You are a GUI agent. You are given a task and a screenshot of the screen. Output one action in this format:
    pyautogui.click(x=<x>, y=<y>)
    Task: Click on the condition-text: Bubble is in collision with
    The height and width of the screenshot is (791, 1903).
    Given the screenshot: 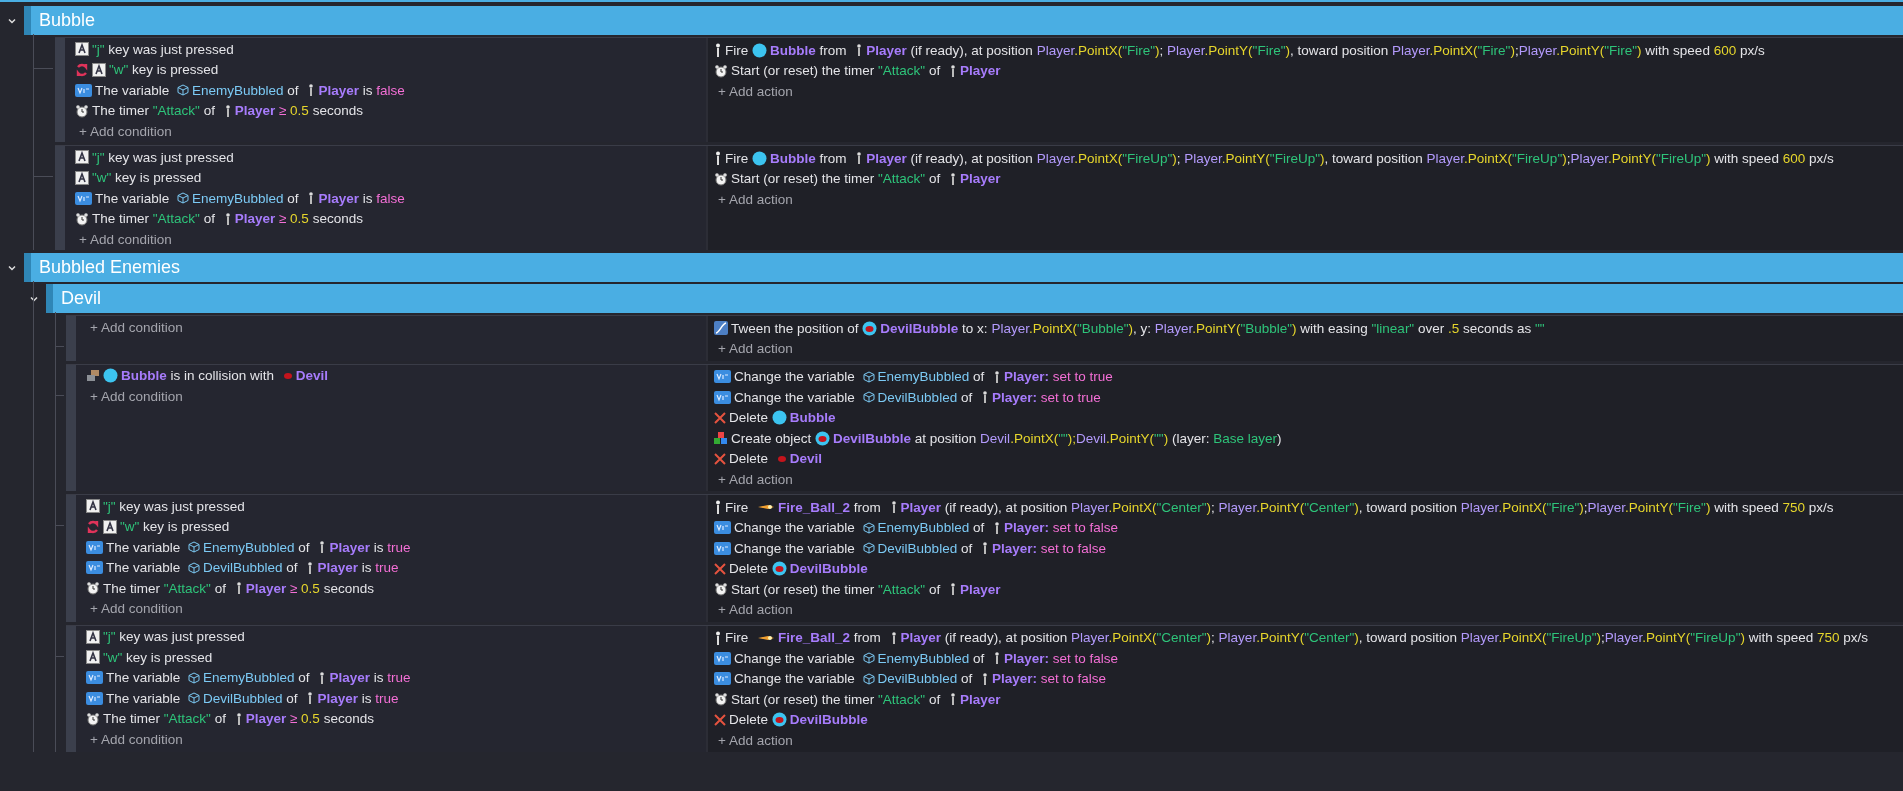 What is the action you would take?
    pyautogui.click(x=198, y=376)
    